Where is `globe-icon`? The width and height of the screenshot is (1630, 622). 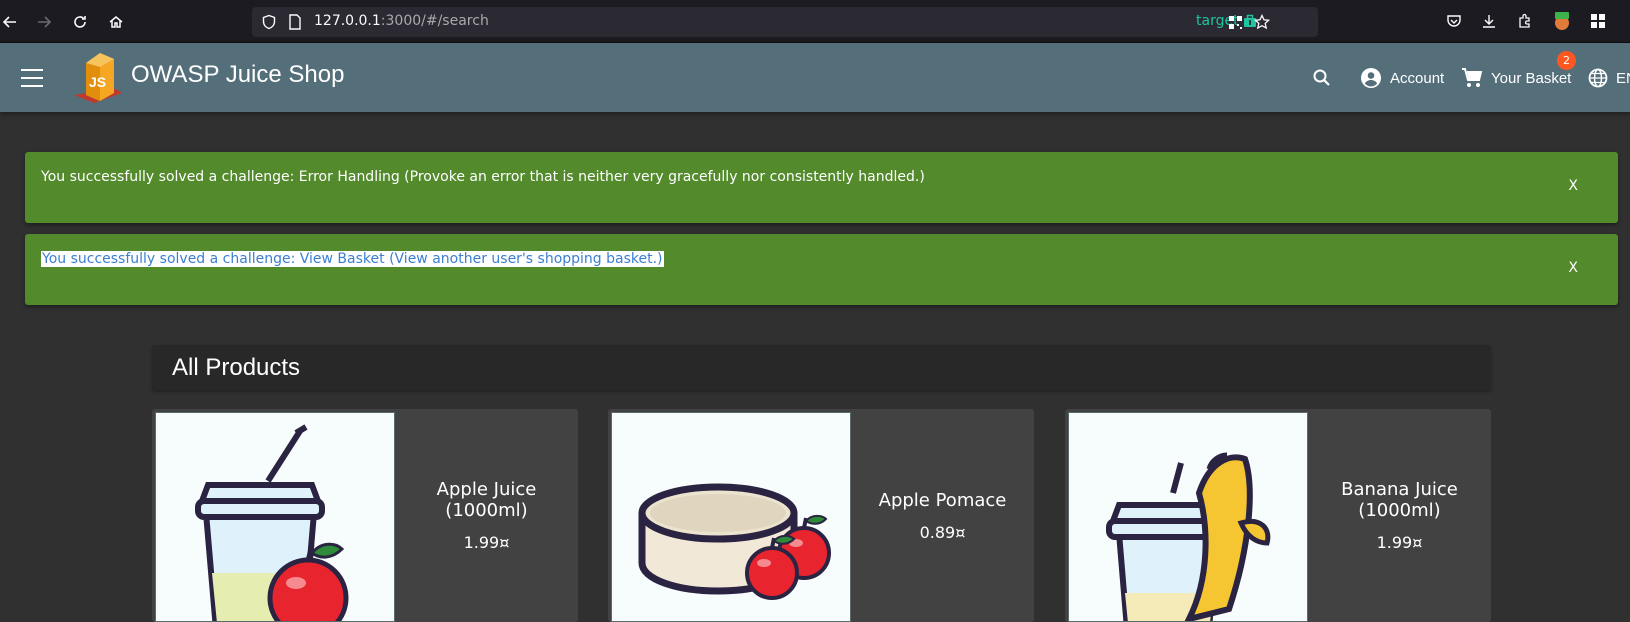 globe-icon is located at coordinates (1598, 78).